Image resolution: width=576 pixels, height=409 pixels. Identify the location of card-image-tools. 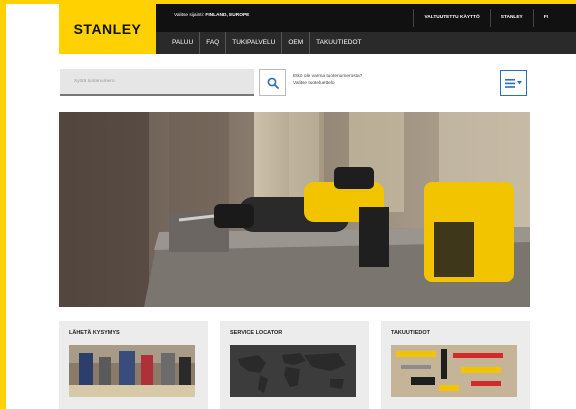
(454, 371).